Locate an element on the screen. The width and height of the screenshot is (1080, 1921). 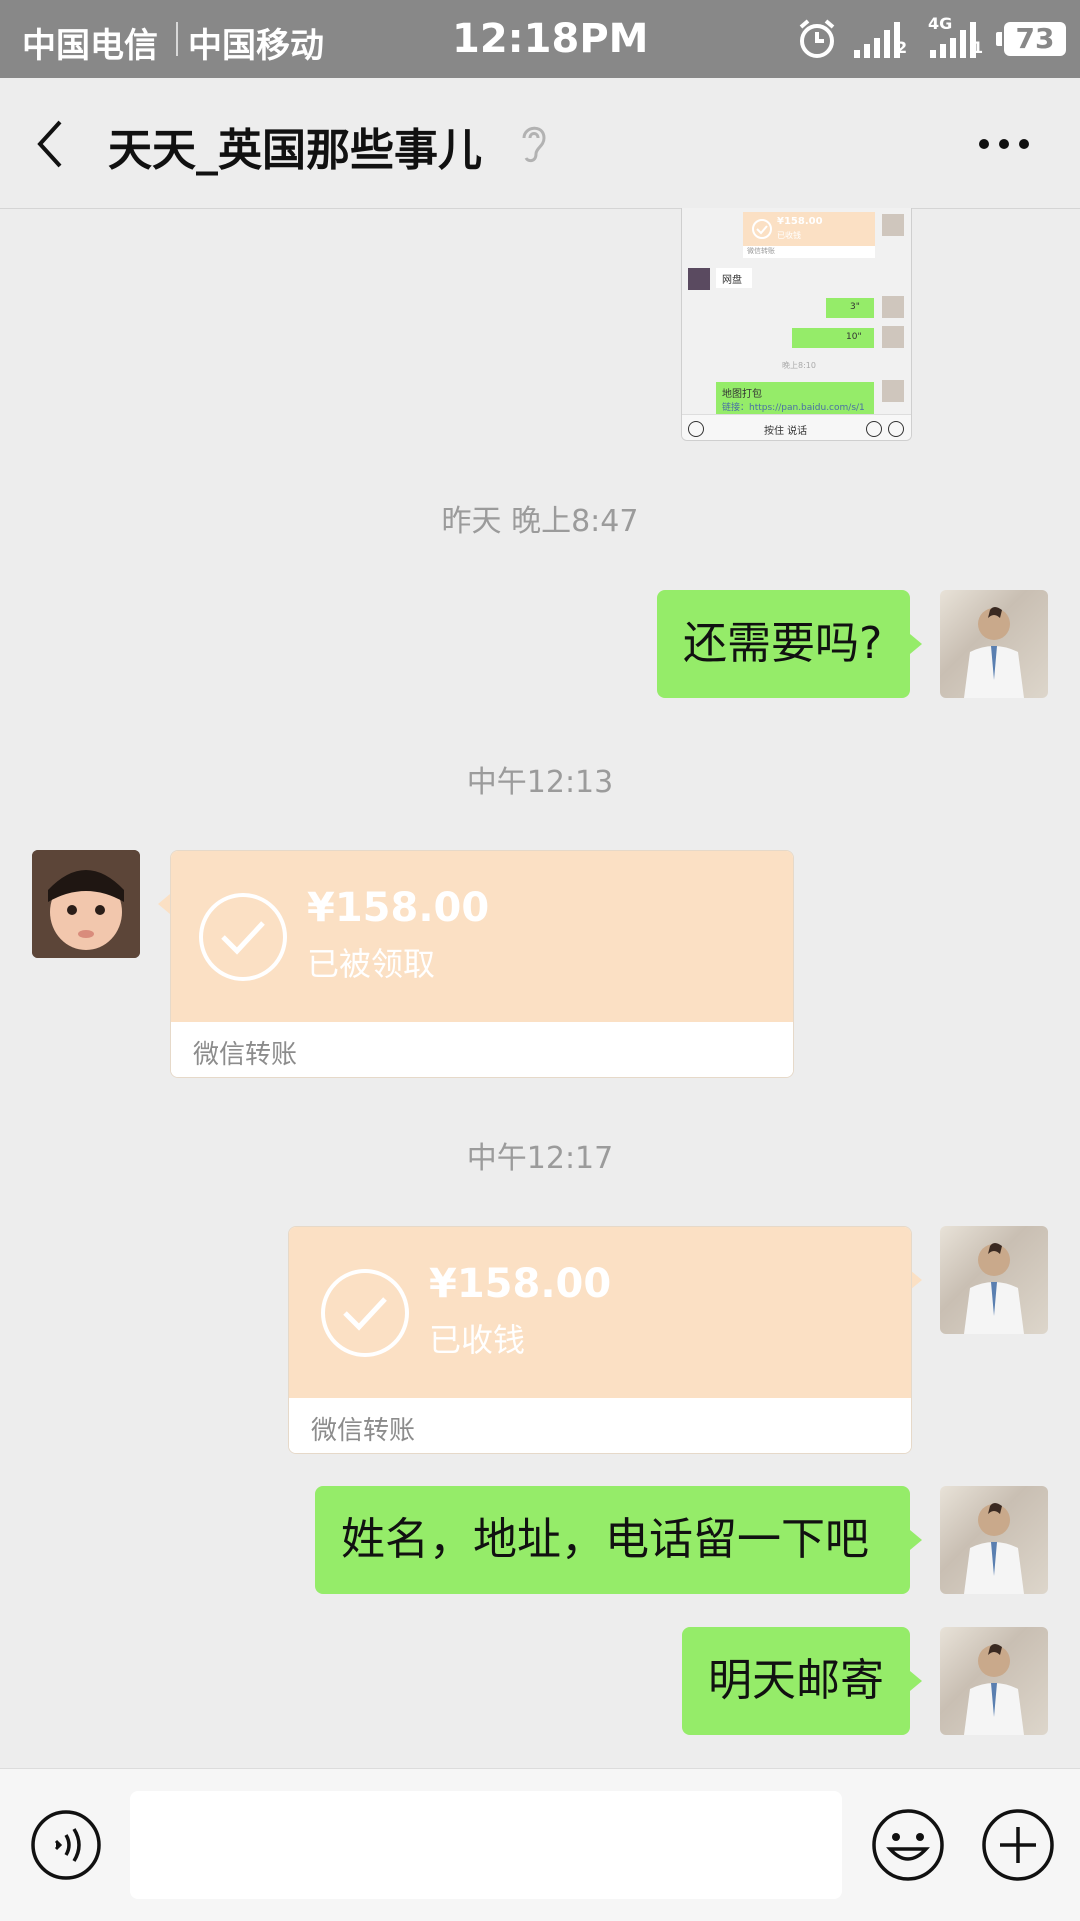
time-label: 中午12:17 is located at coordinates (540, 1158).